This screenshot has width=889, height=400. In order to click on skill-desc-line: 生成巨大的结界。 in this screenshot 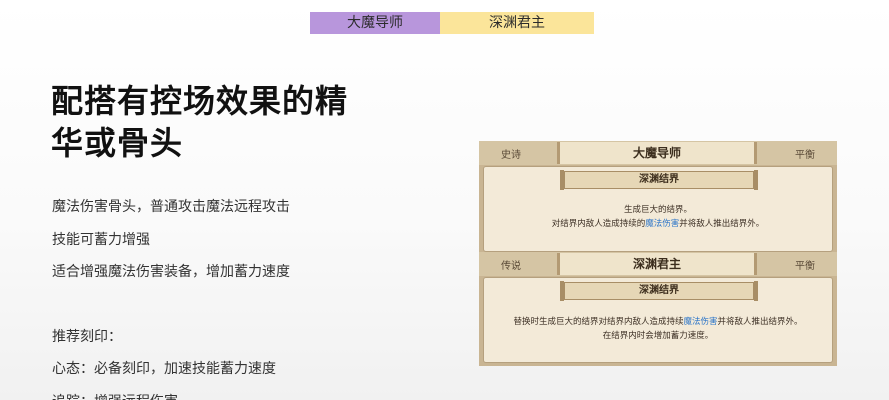, I will do `click(657, 210)`.